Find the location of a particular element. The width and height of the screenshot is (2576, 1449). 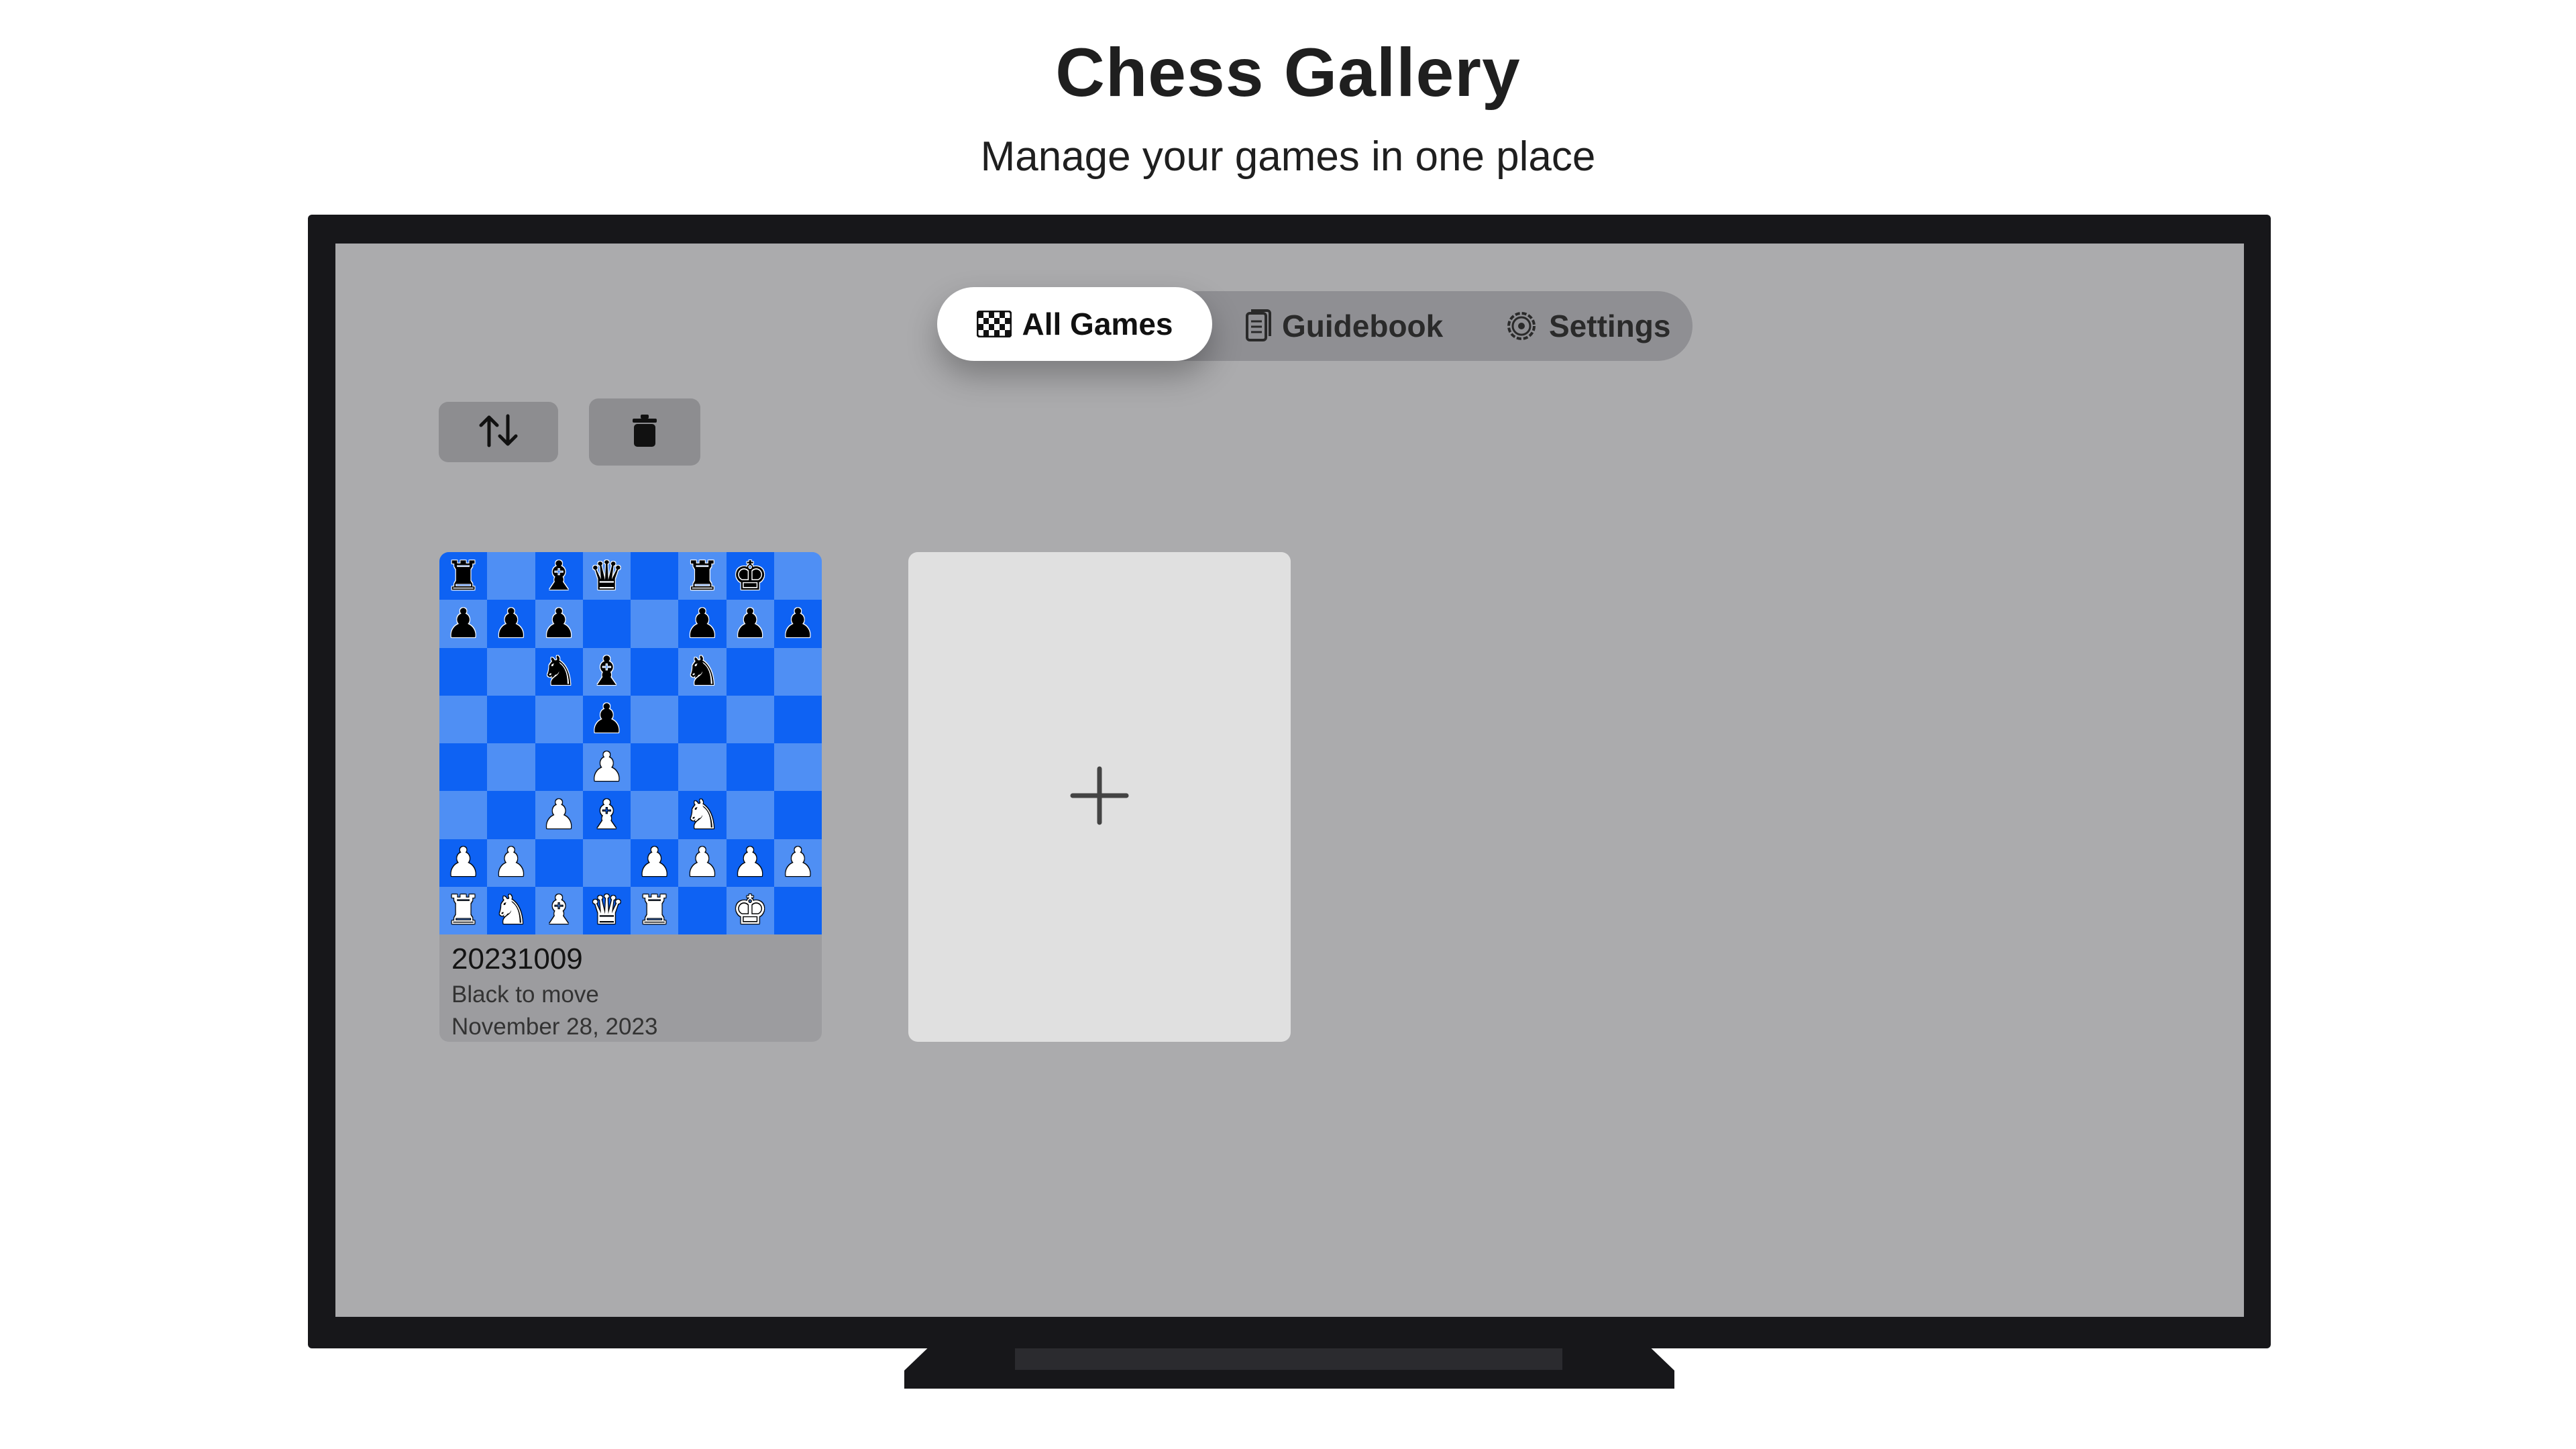

game-name: 20231009 is located at coordinates (517, 959).